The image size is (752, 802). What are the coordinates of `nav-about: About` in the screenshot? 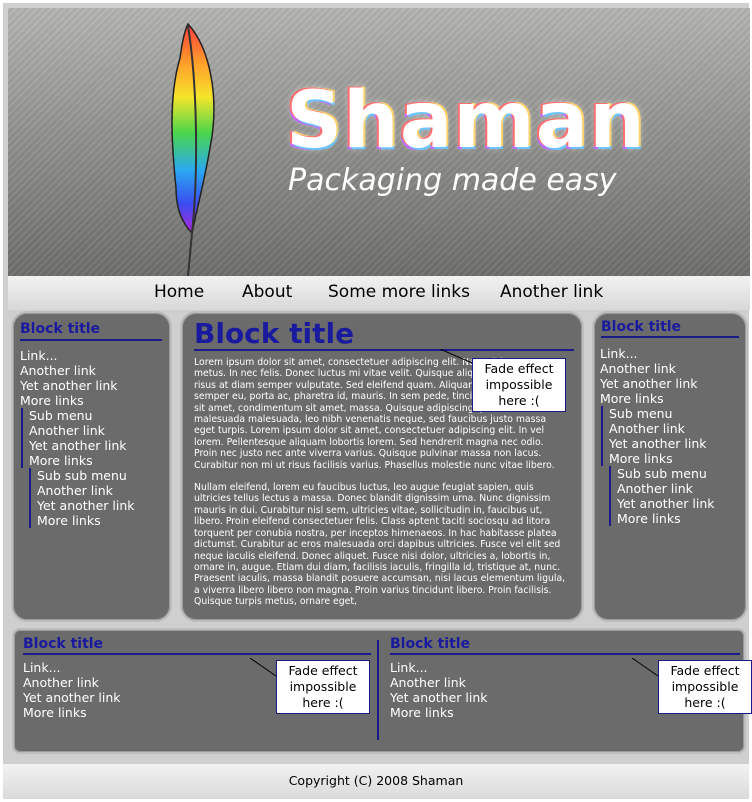 It's located at (267, 292).